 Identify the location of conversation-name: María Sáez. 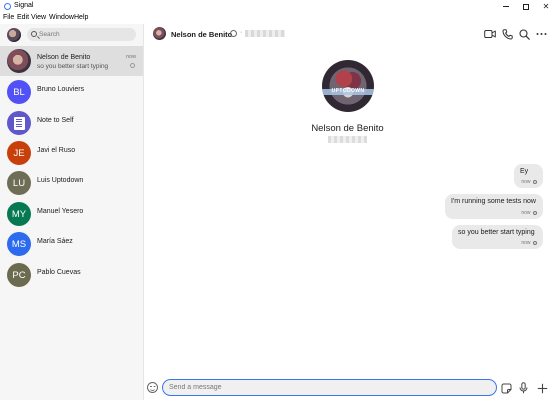
(55, 241).